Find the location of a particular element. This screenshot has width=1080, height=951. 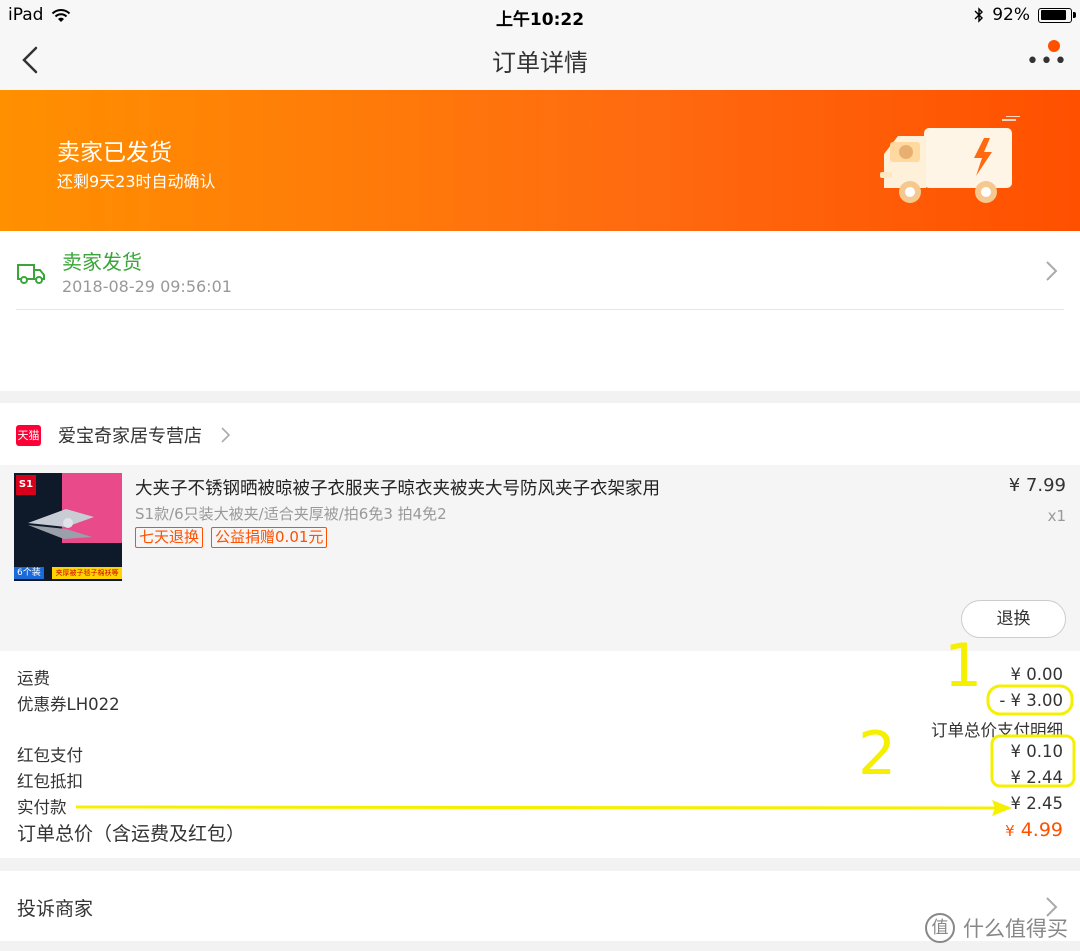

tag-return: 七天退换 is located at coordinates (169, 537).